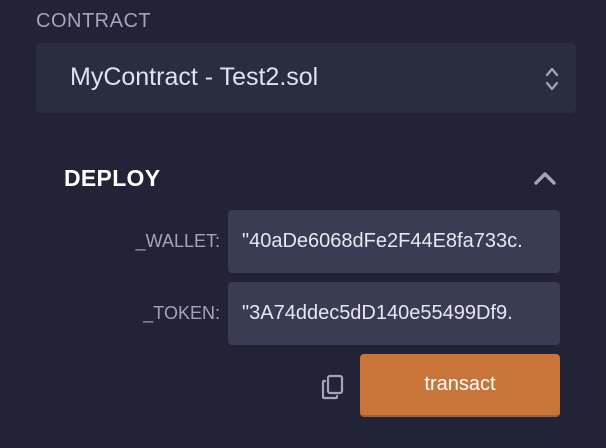  What do you see at coordinates (545, 178) in the screenshot?
I see `chevron-up-icon` at bounding box center [545, 178].